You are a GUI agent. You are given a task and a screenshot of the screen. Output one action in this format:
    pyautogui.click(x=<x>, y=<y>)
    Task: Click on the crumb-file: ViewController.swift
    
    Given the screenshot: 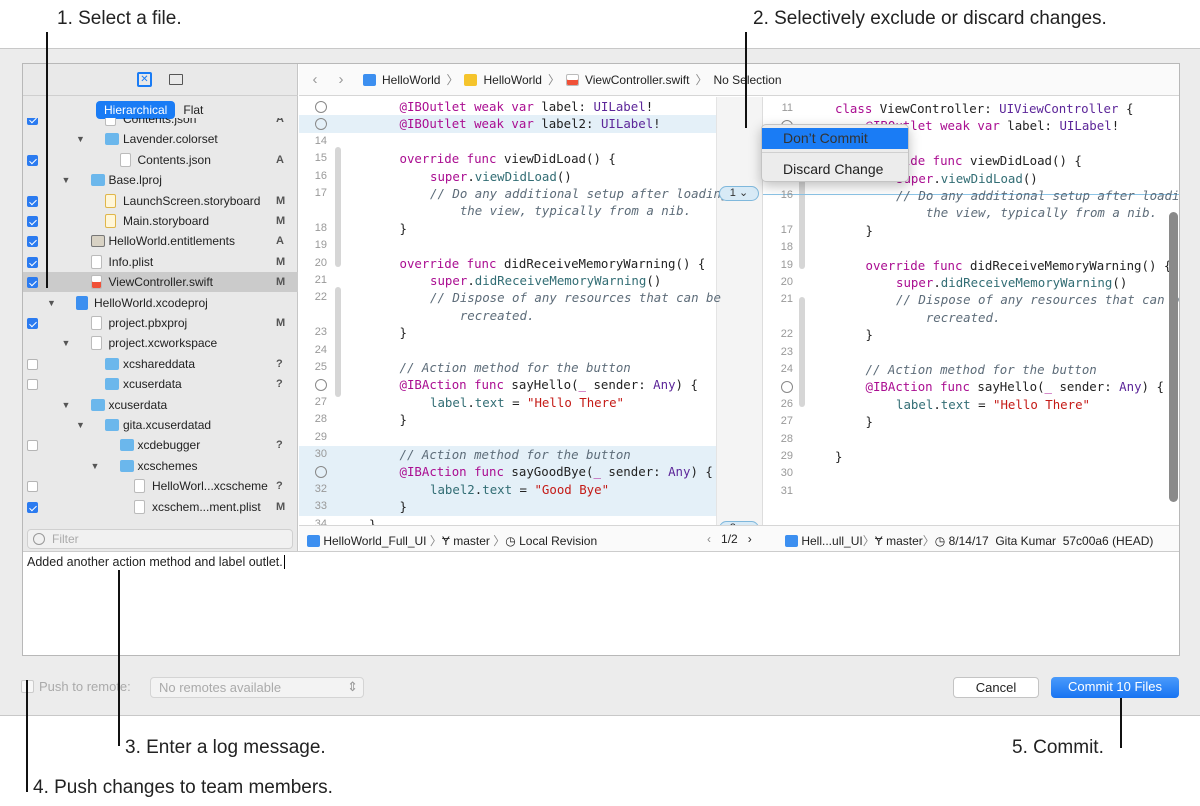 What is the action you would take?
    pyautogui.click(x=637, y=80)
    